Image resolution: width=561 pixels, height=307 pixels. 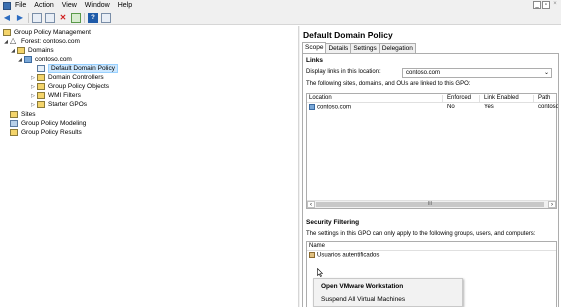 What do you see at coordinates (548, 107) in the screenshot?
I see `link-path: contoso` at bounding box center [548, 107].